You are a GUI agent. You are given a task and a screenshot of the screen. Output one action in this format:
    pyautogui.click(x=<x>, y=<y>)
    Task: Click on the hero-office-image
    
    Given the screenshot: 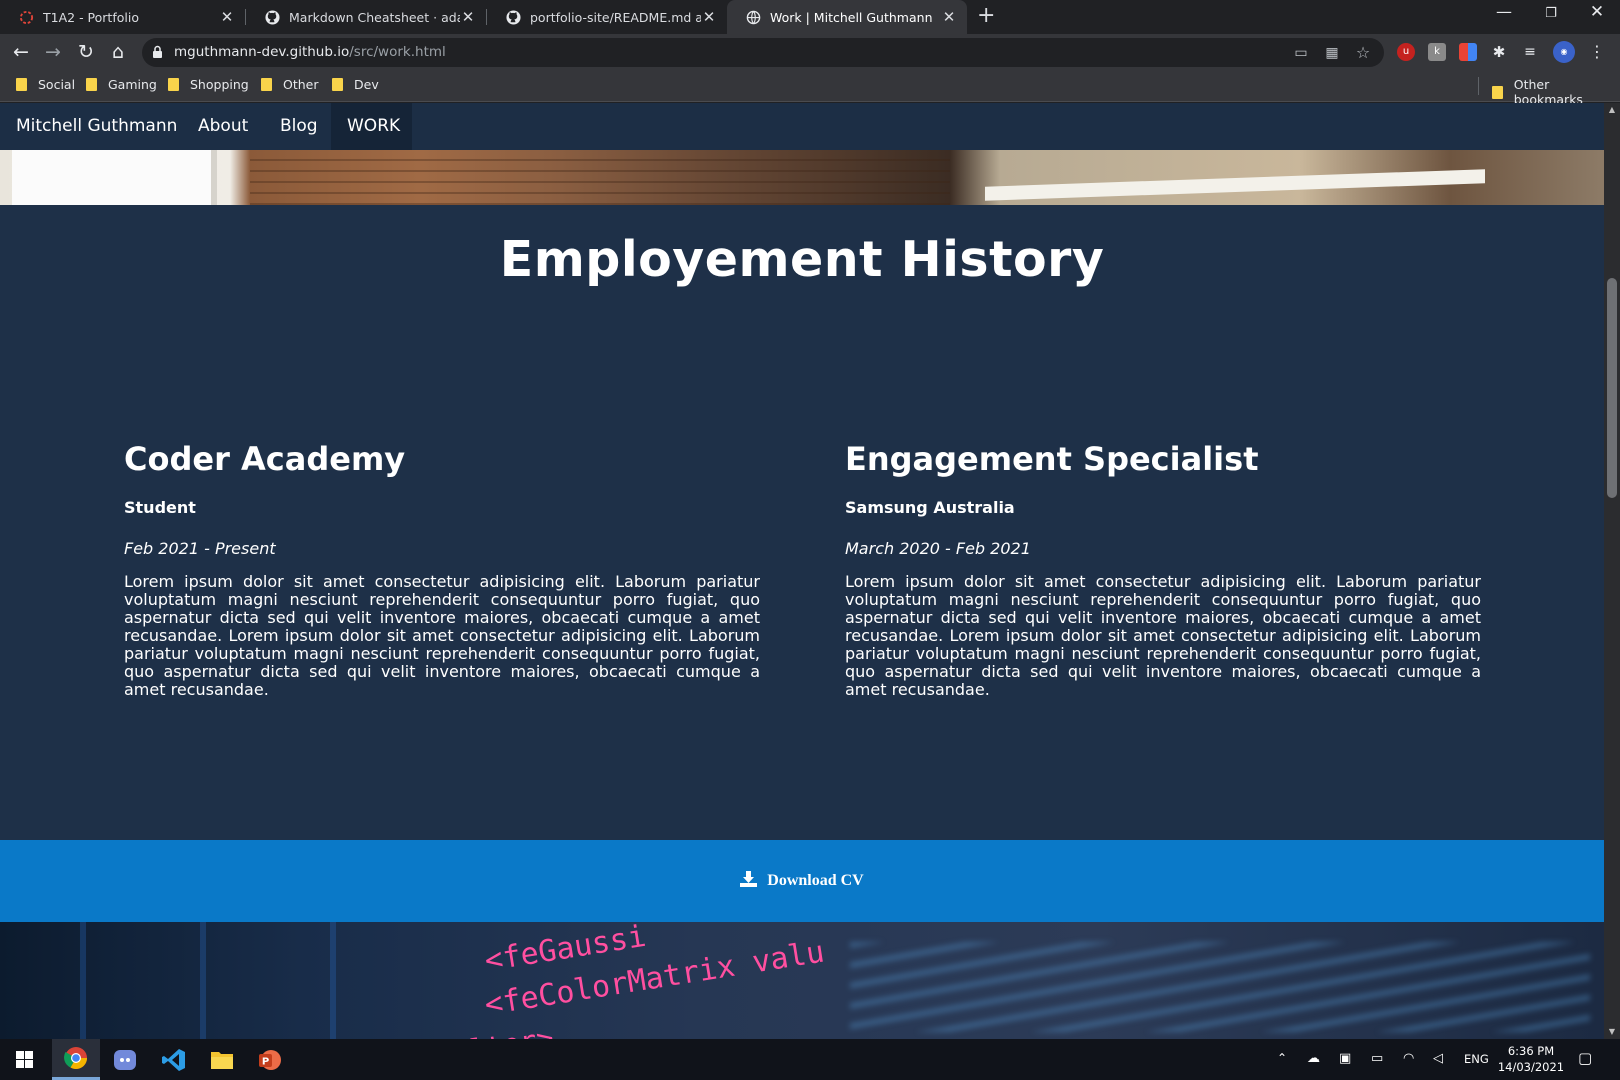 What is the action you would take?
    pyautogui.click(x=802, y=177)
    